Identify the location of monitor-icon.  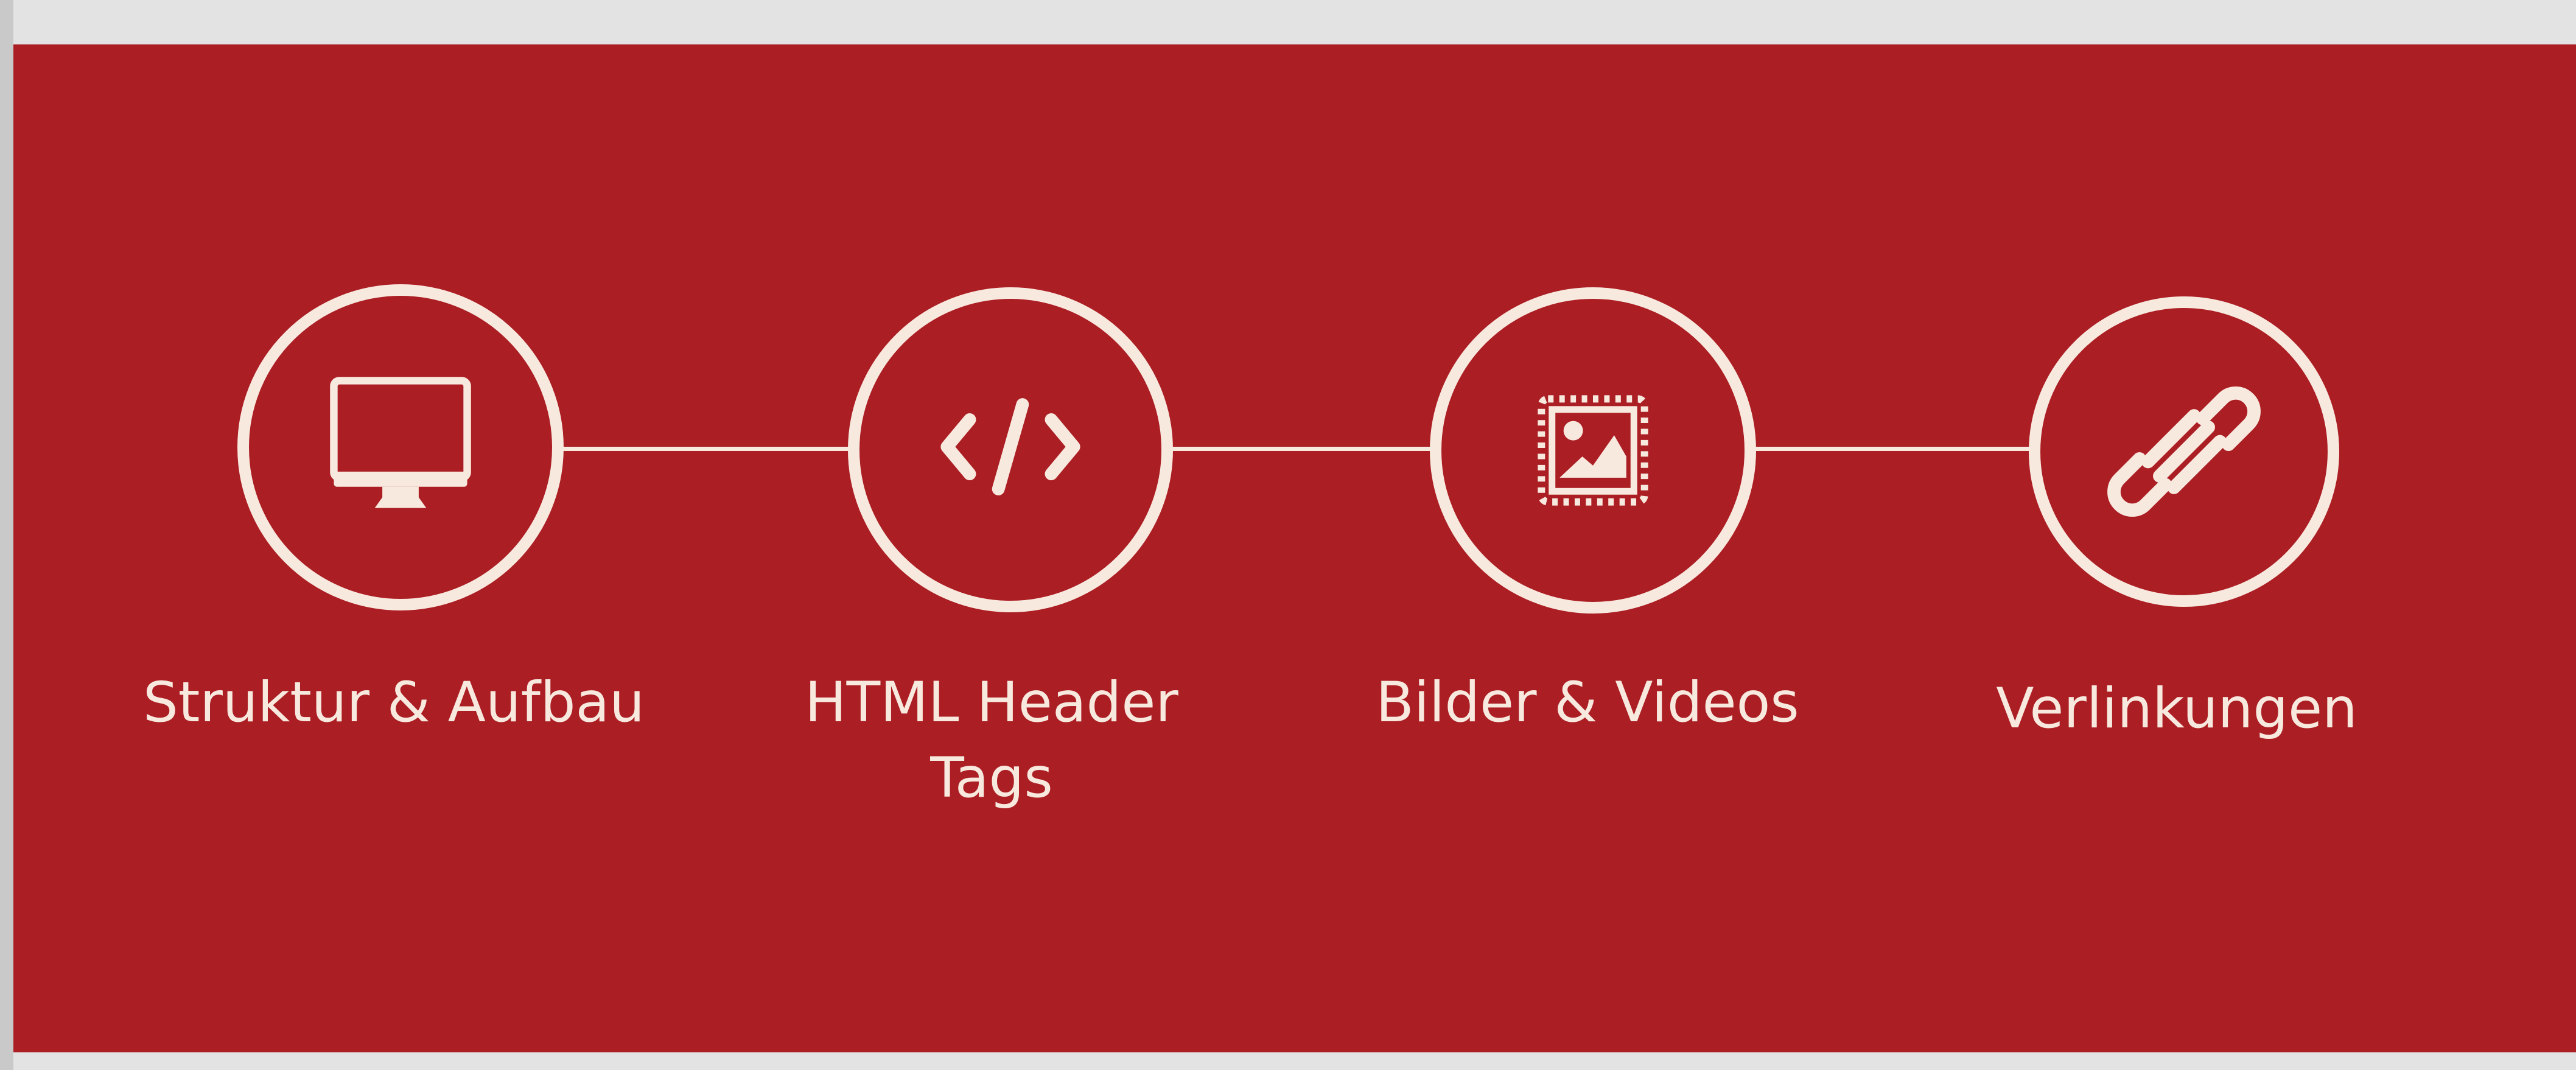
(400, 442).